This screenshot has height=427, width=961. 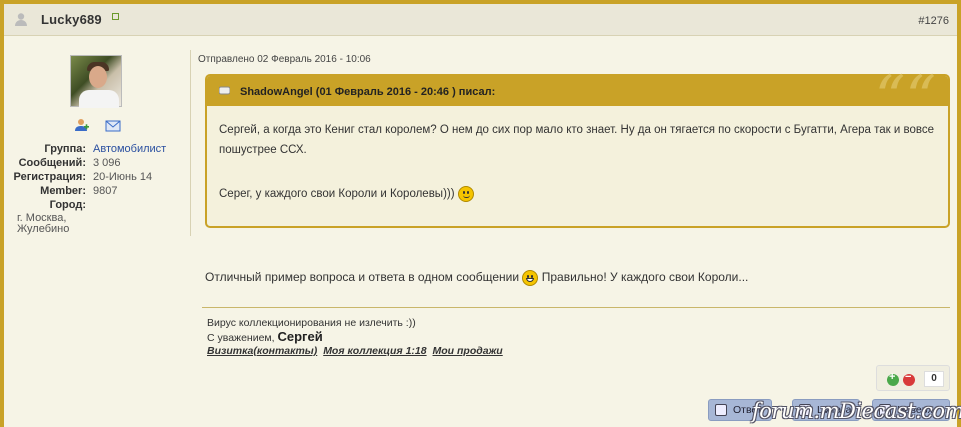 I want to click on rep-count: 0, so click(x=934, y=379).